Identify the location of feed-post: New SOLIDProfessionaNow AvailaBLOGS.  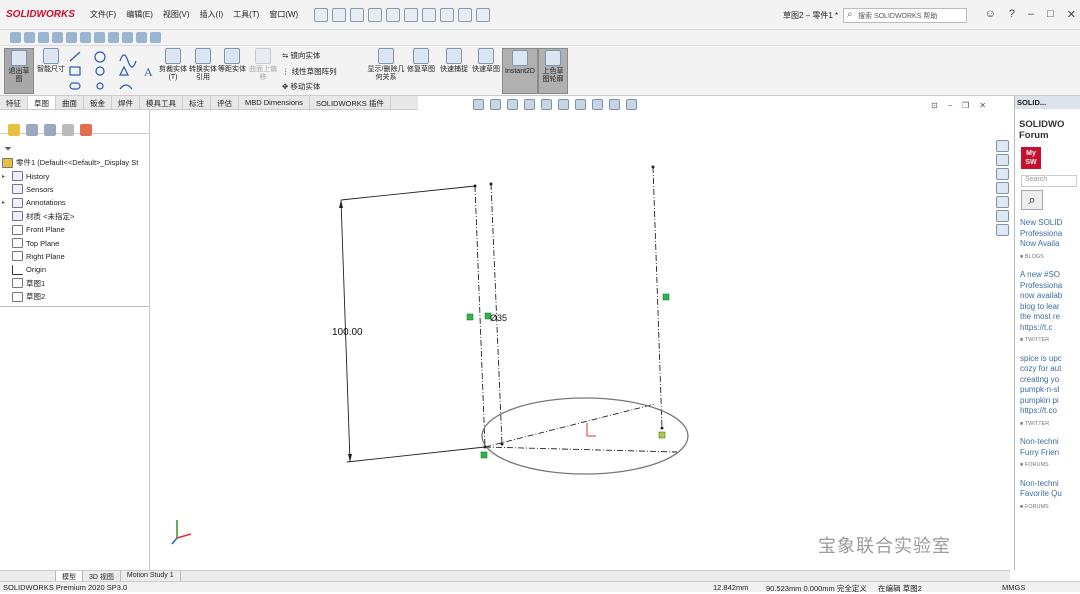
(1050, 240).